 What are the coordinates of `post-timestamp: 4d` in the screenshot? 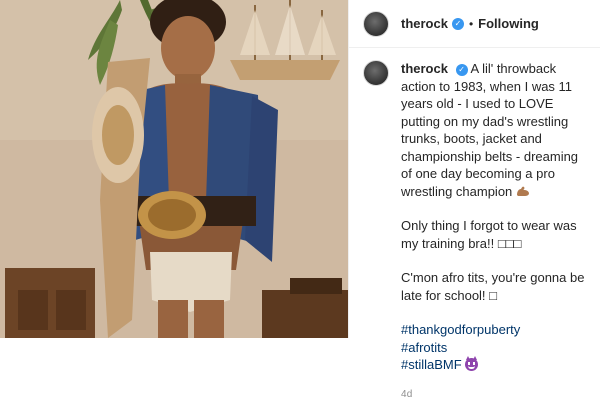 It's located at (493, 394).